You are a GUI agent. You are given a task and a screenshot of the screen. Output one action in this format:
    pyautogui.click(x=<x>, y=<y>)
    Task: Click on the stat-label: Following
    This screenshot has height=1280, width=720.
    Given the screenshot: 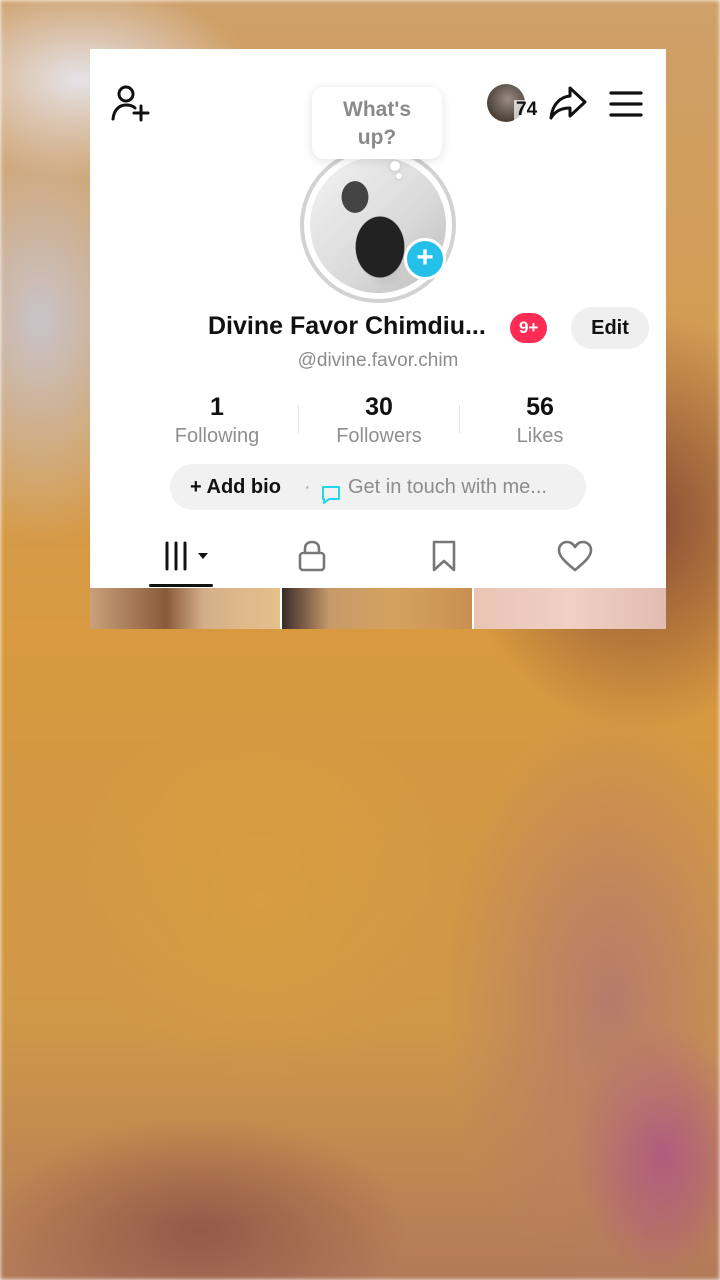 What is the action you would take?
    pyautogui.click(x=217, y=436)
    